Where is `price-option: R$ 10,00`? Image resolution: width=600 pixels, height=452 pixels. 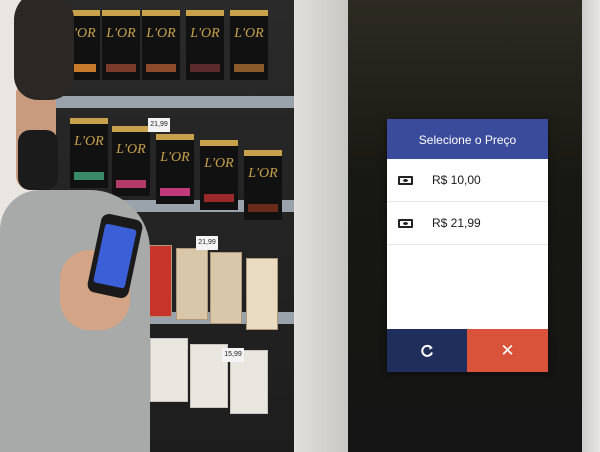
price-option: R$ 10,00 is located at coordinates (467, 180).